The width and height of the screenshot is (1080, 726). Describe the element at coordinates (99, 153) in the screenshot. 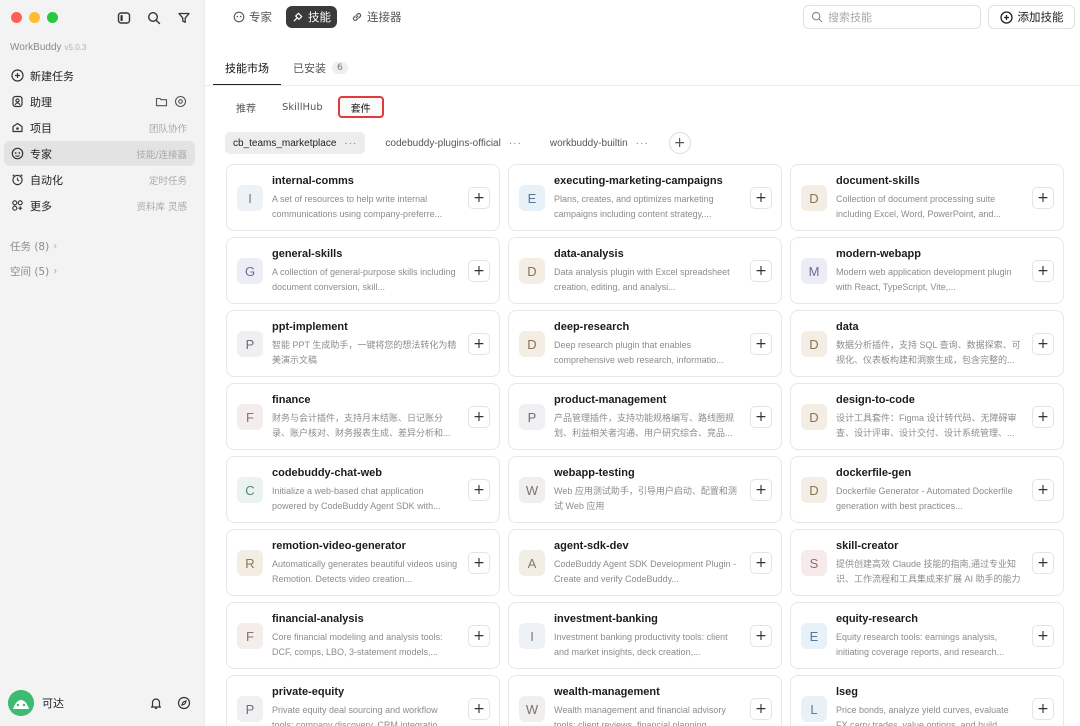

I see `sidebar-item-experts: 专家 技能/连接器` at that location.